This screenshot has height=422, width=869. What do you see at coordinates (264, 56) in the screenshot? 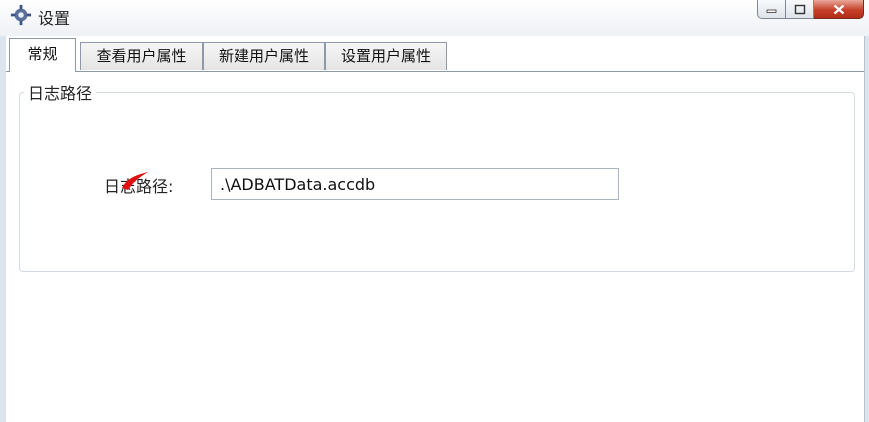
I see `tab-new-user-properties: 新建用户属性` at bounding box center [264, 56].